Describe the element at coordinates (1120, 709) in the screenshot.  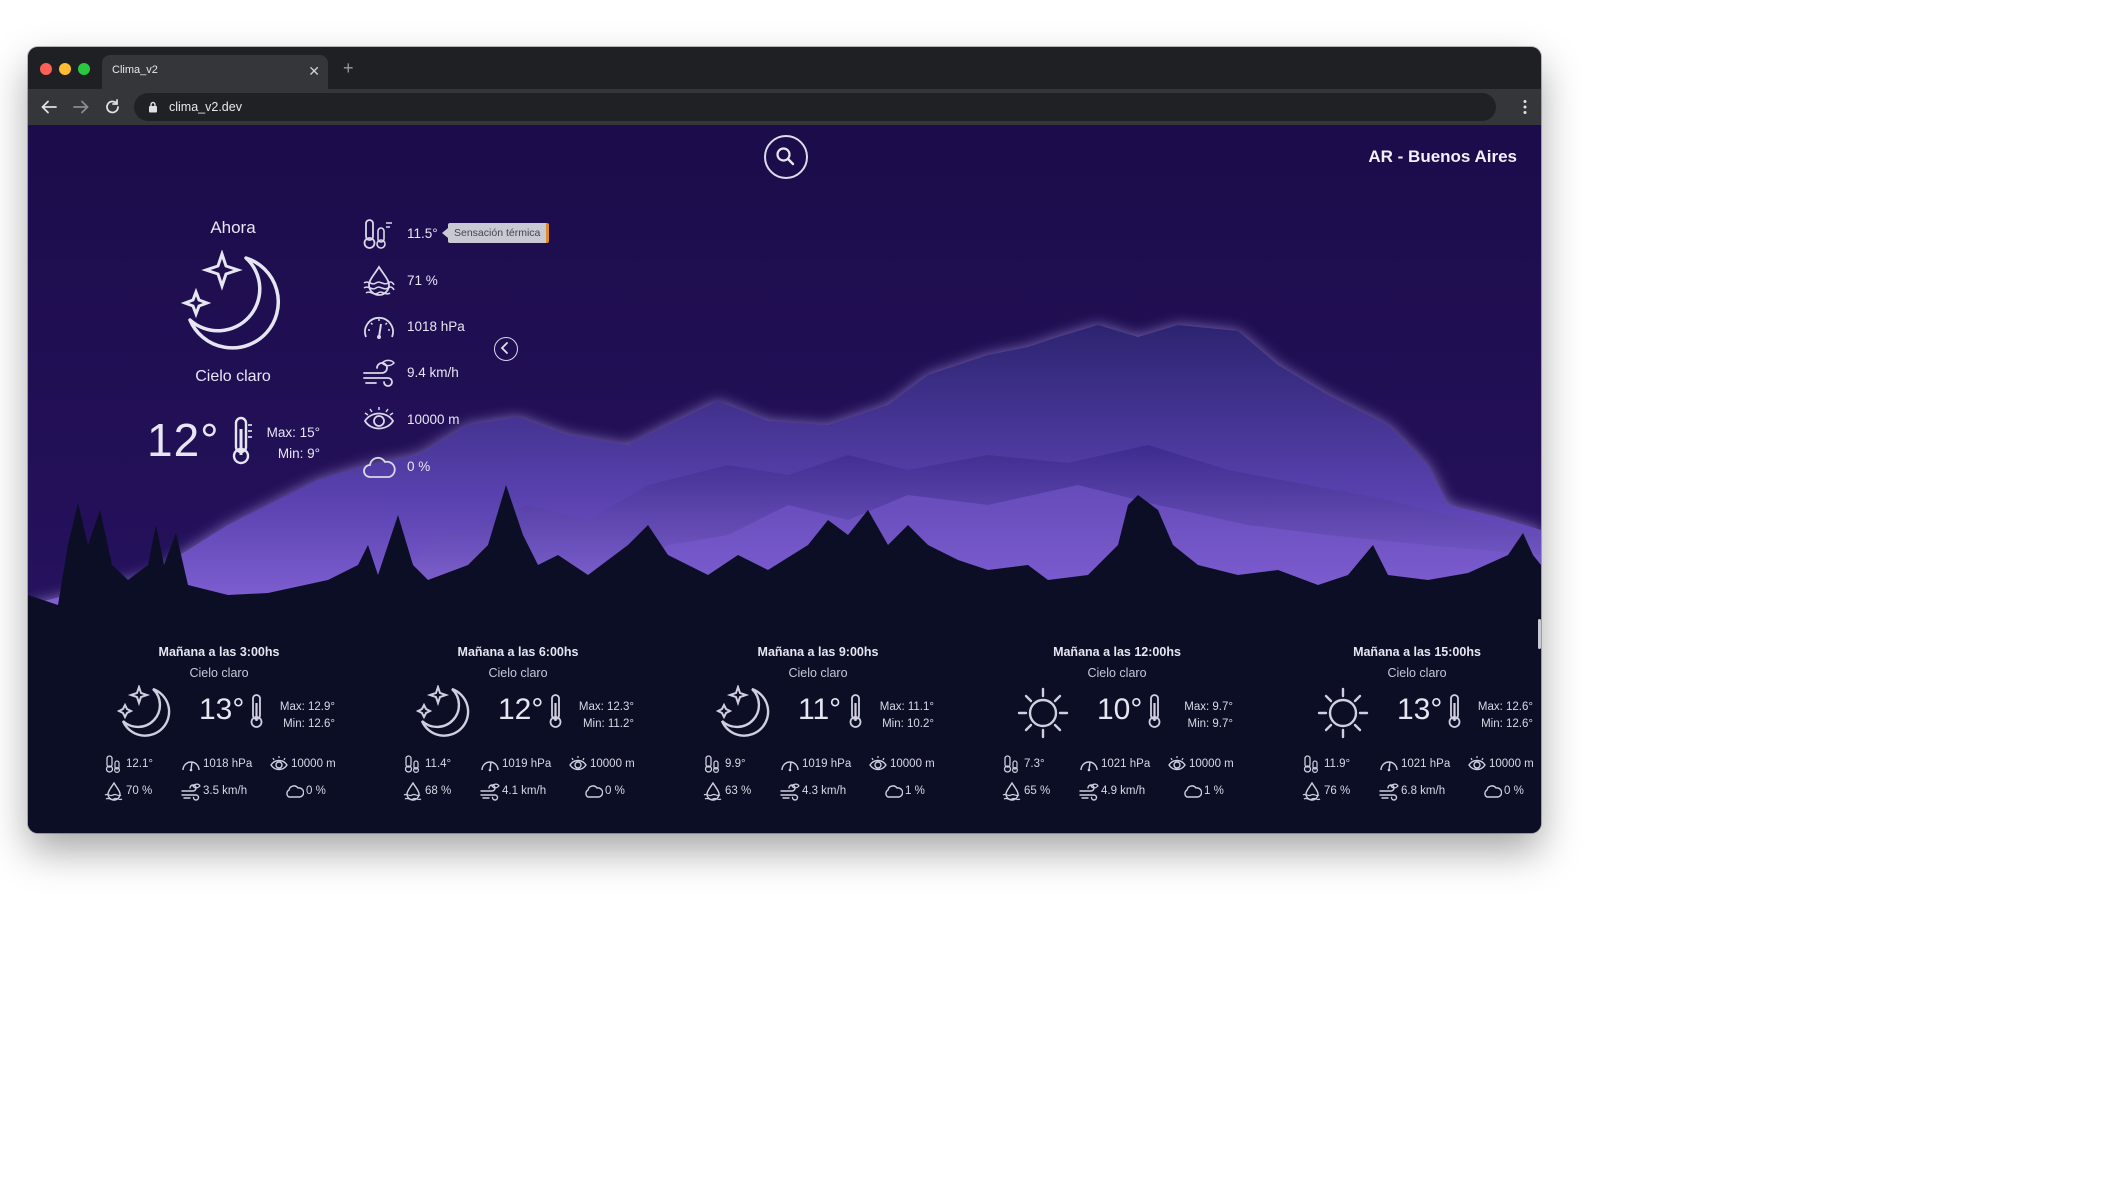
I see `forecast-temperature: 10°` at that location.